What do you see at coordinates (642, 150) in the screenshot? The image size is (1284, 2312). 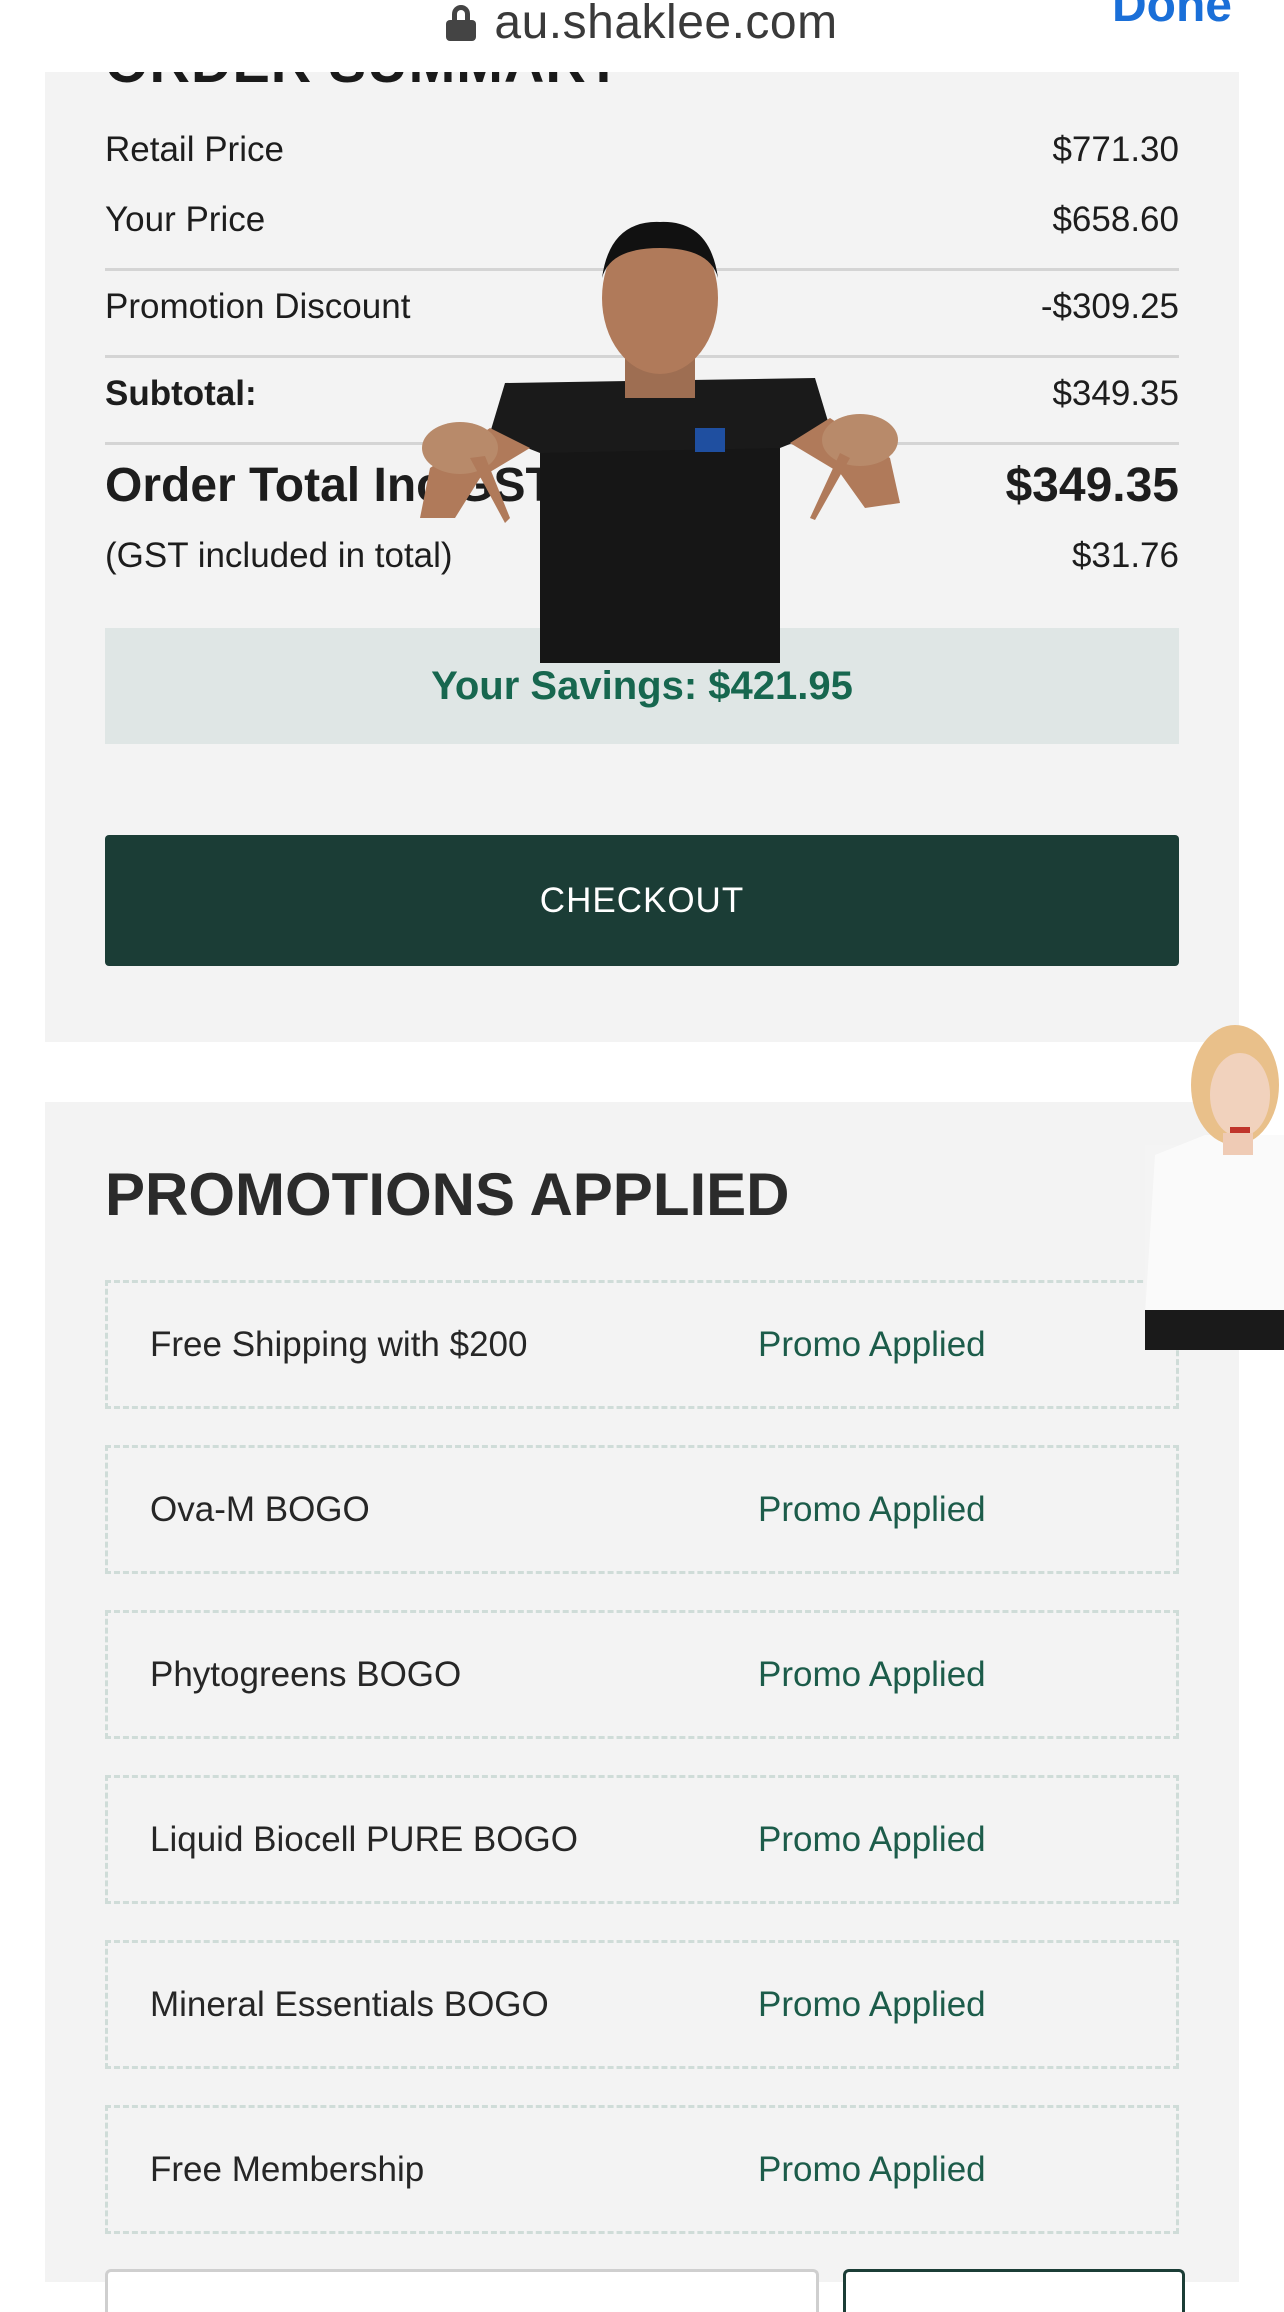 I see `retail-price-row: Retail Price $771.30` at bounding box center [642, 150].